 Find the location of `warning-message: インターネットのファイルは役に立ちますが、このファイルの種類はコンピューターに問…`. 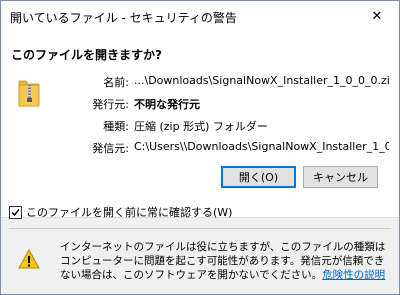

warning-message: インターネットのファイルは役に立ちますが、このファイルの種類はコンピューターに問… is located at coordinates (225, 261).